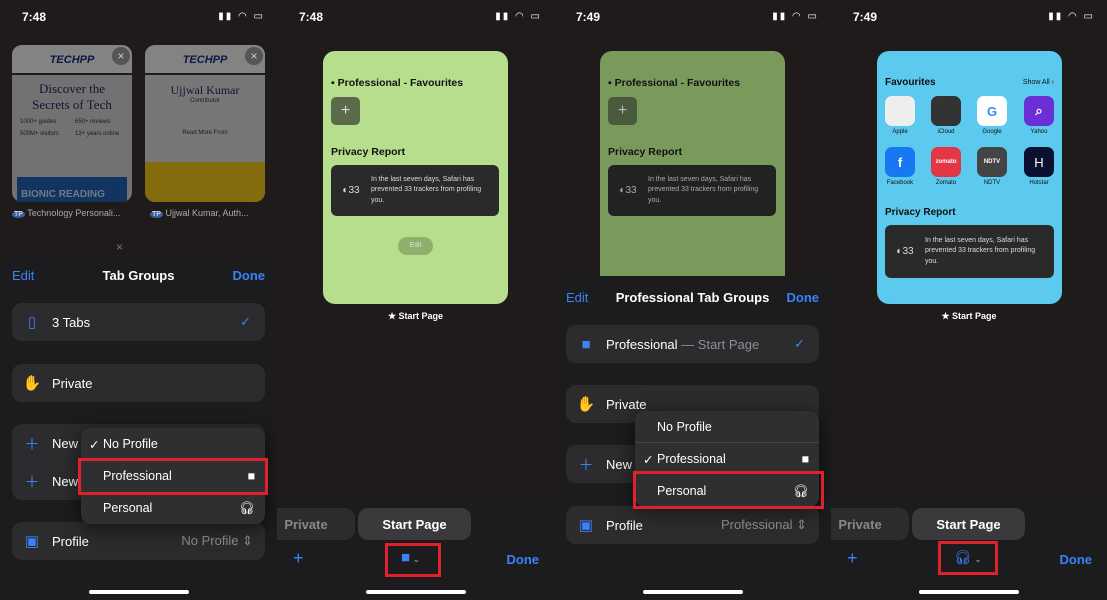 Image resolution: width=1107 pixels, height=600 pixels. I want to click on profile-row: ▣ Profile Professional ⇕, so click(692, 525).